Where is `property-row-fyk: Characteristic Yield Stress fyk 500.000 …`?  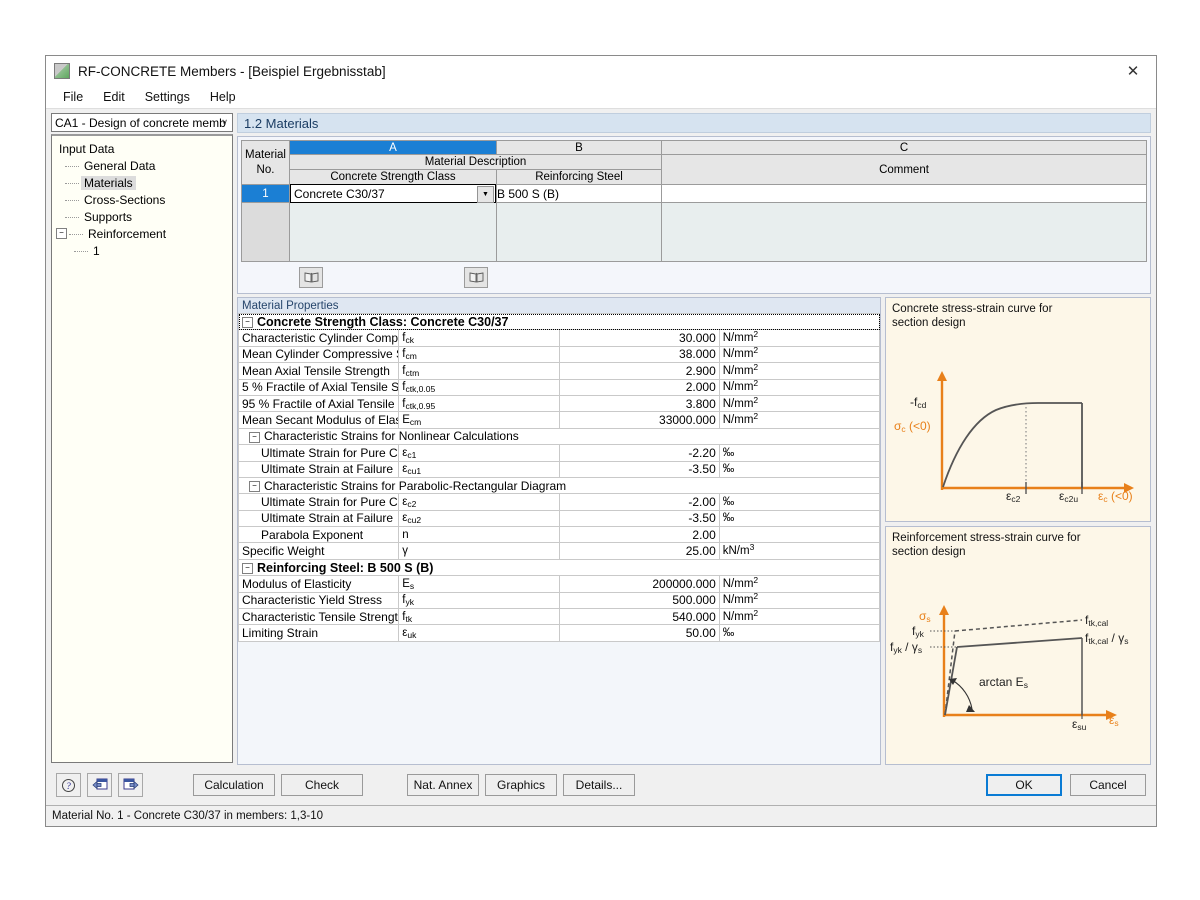 property-row-fyk: Characteristic Yield Stress fyk 500.000 … is located at coordinates (559, 600).